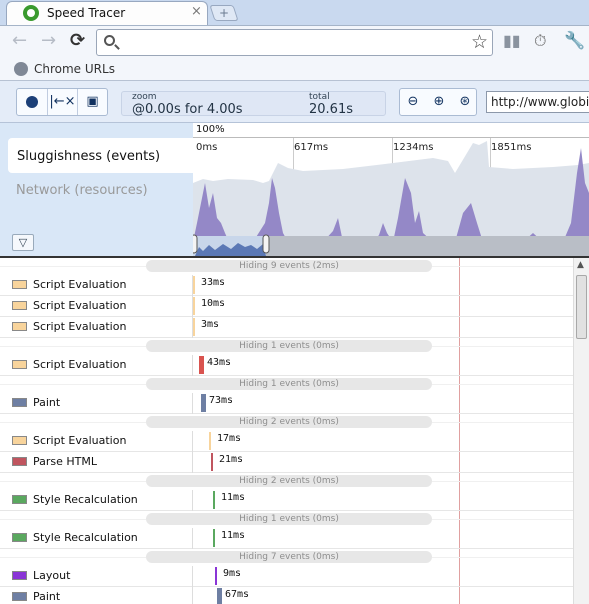 This screenshot has width=589, height=604. Describe the element at coordinates (287, 595) in the screenshot. I see `event-row: Paint 67ms` at that location.